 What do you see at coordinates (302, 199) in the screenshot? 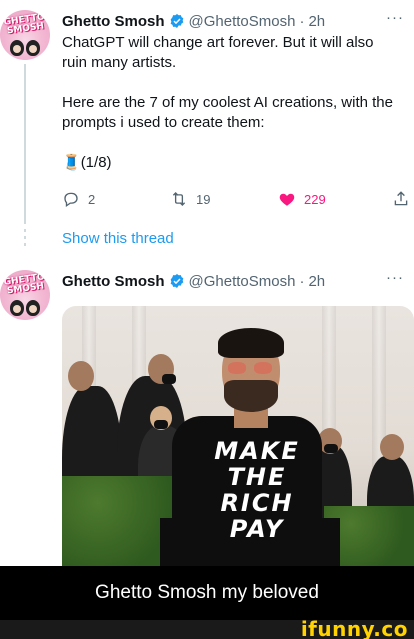
I see `like-button: 229` at bounding box center [302, 199].